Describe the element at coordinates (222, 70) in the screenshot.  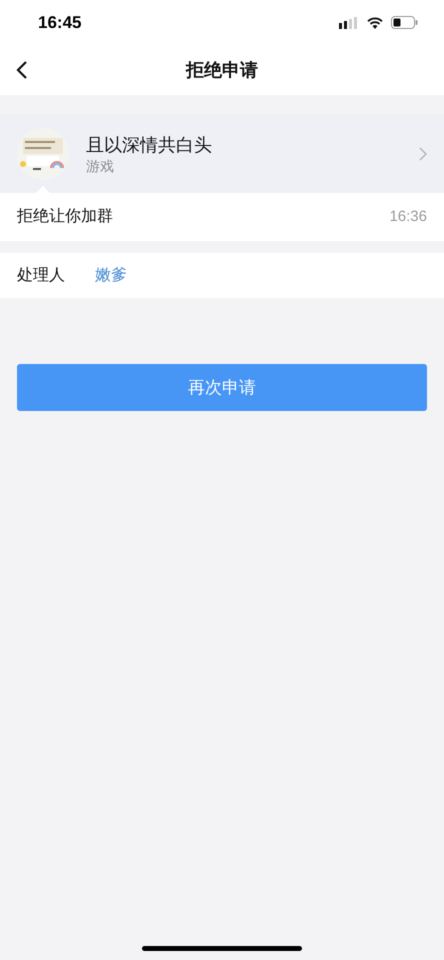
I see `page-title: 拒绝申请` at that location.